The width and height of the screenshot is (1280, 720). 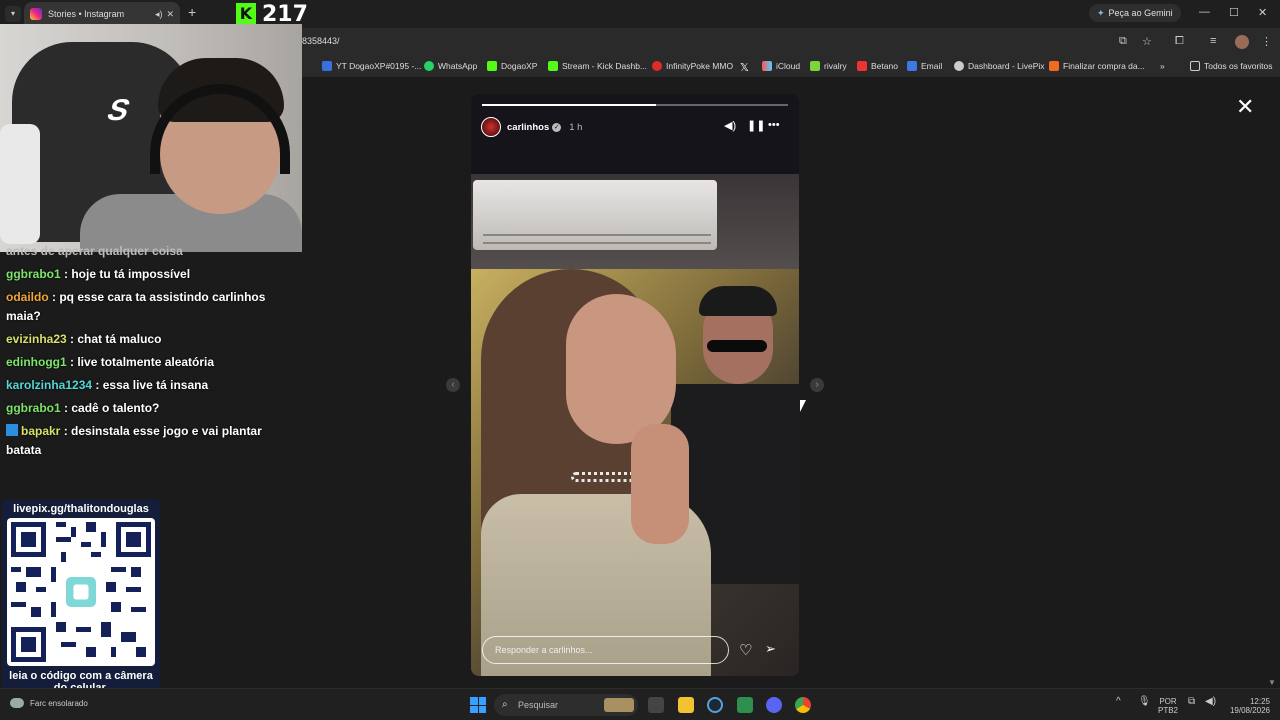 I want to click on viewer-count: 217, so click(x=285, y=14).